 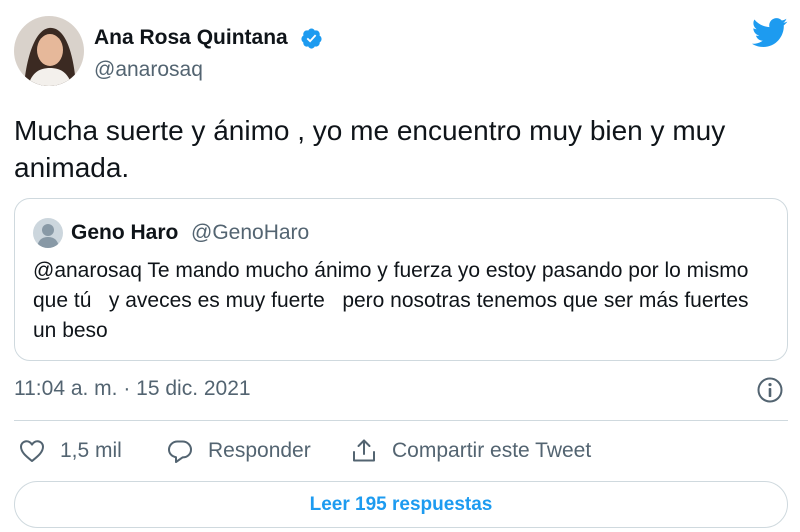 I want to click on twitter-bird-icon, so click(x=770, y=33).